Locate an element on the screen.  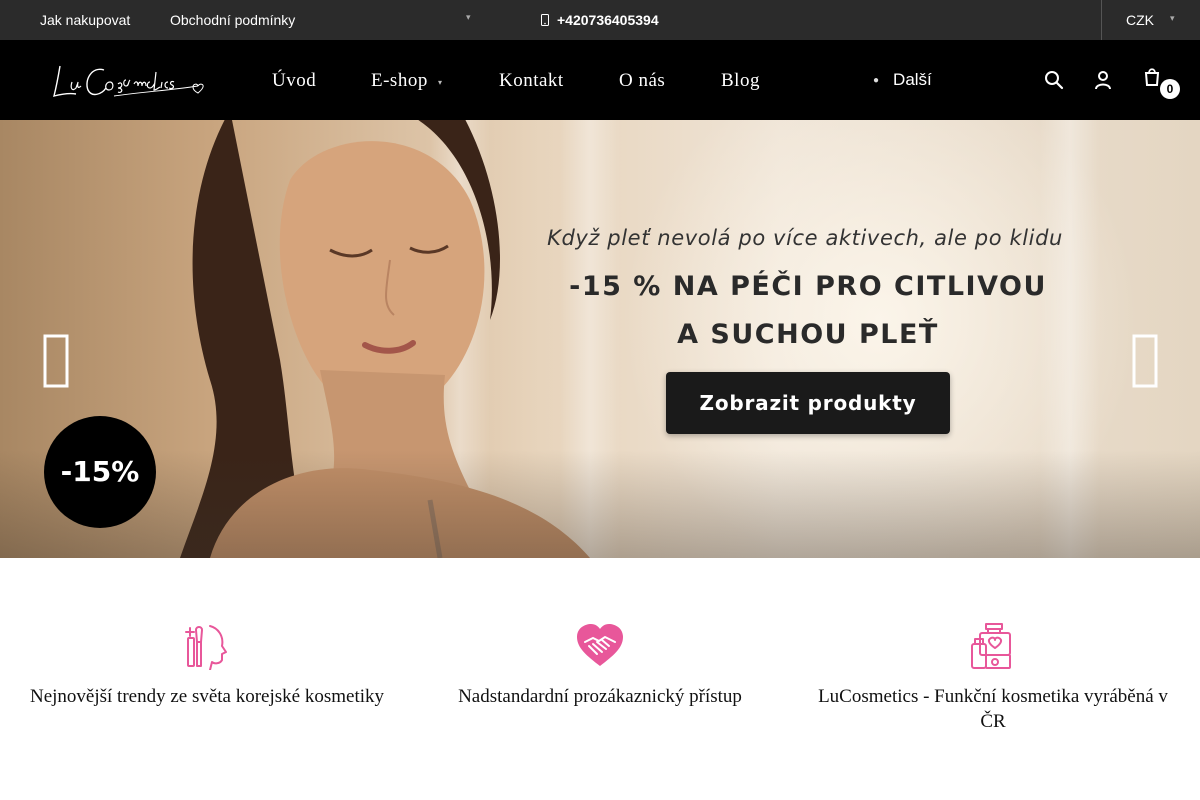
bottom-shade is located at coordinates (600, 504).